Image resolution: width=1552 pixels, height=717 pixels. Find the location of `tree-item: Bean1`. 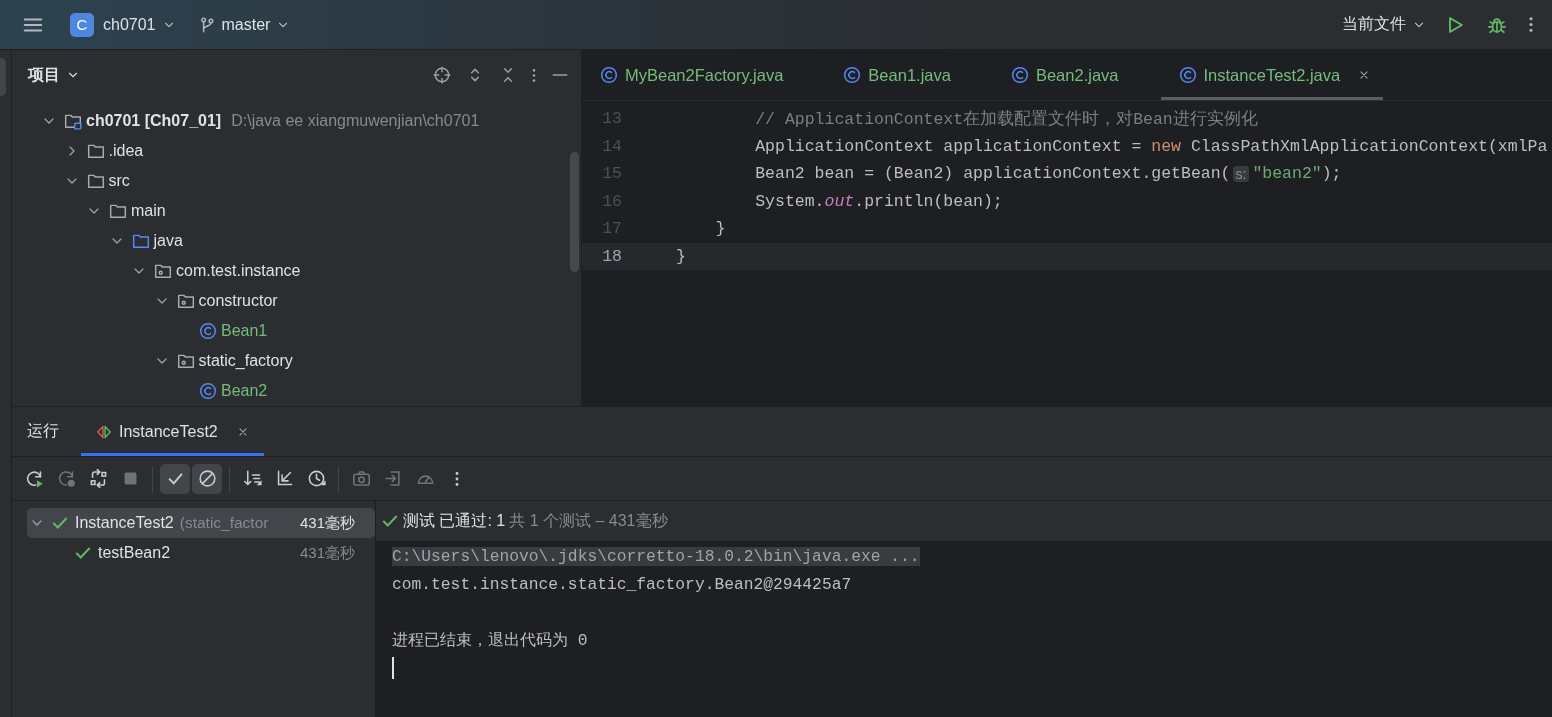

tree-item: Bean1 is located at coordinates (244, 331).